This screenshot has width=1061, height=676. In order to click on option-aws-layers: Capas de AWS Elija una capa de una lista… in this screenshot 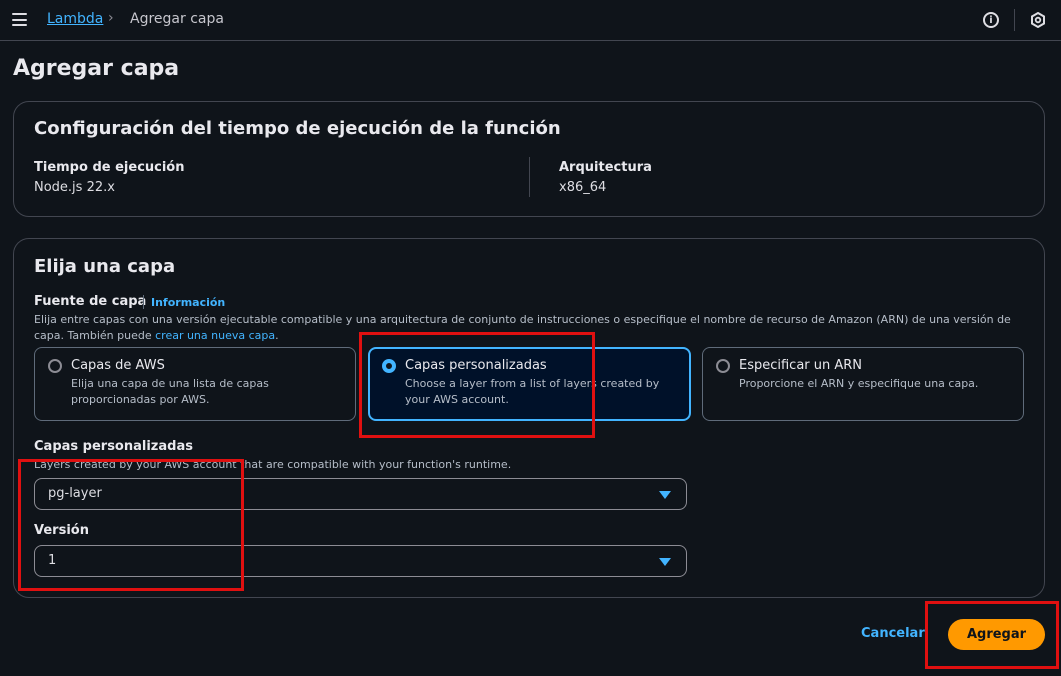, I will do `click(195, 384)`.